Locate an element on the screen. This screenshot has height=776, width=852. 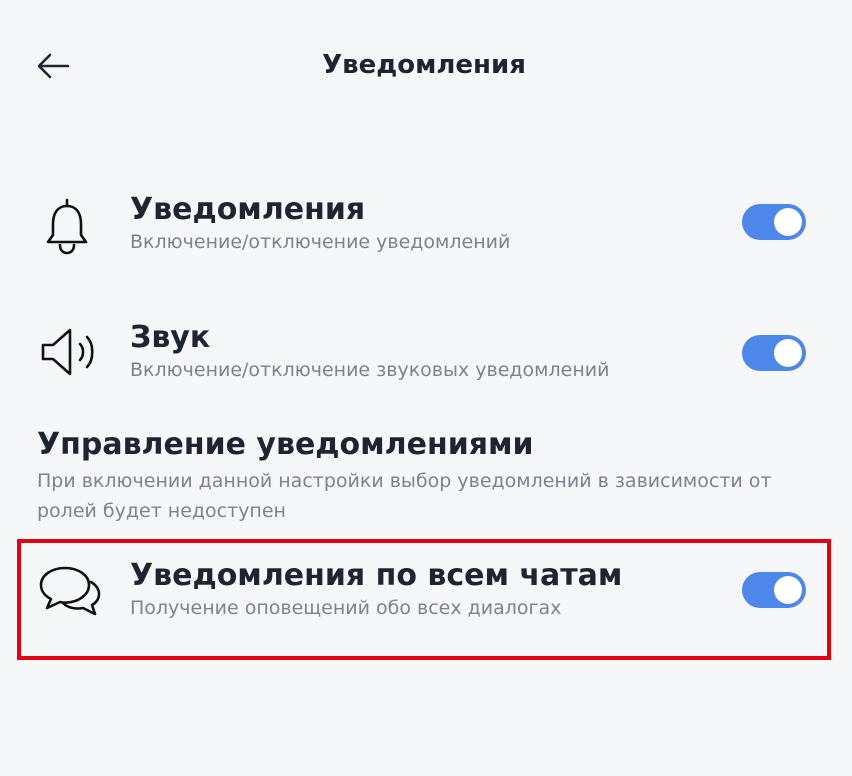
notifications-toggle is located at coordinates (774, 222).